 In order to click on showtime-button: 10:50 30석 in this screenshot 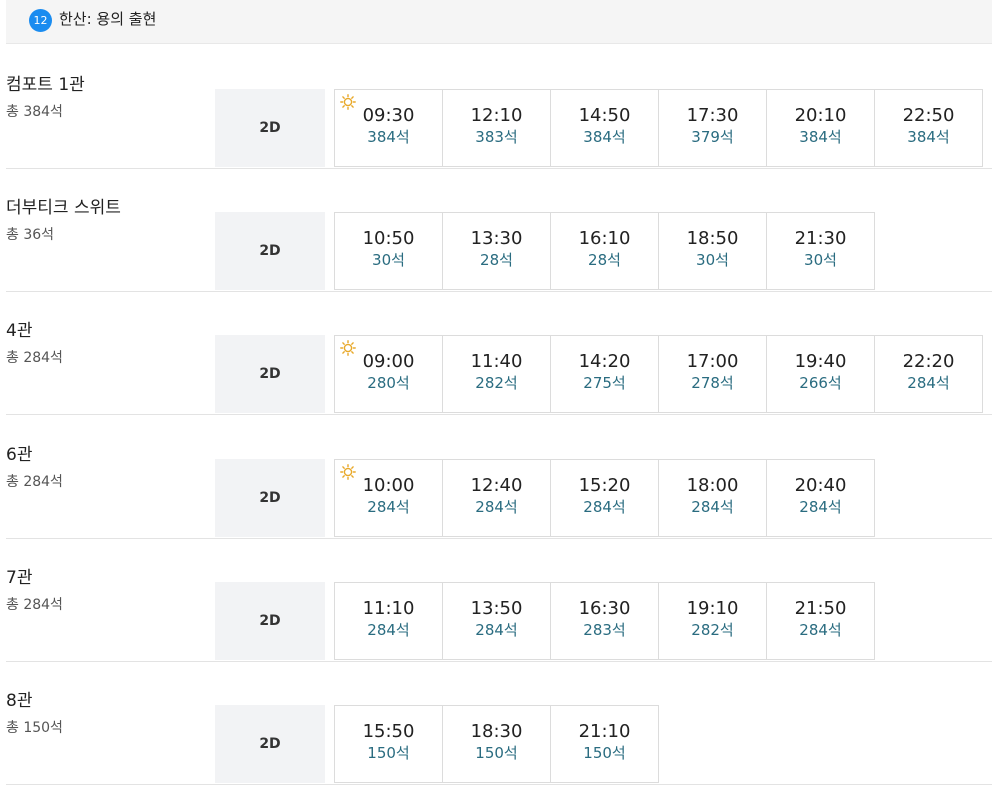, I will do `click(388, 251)`.